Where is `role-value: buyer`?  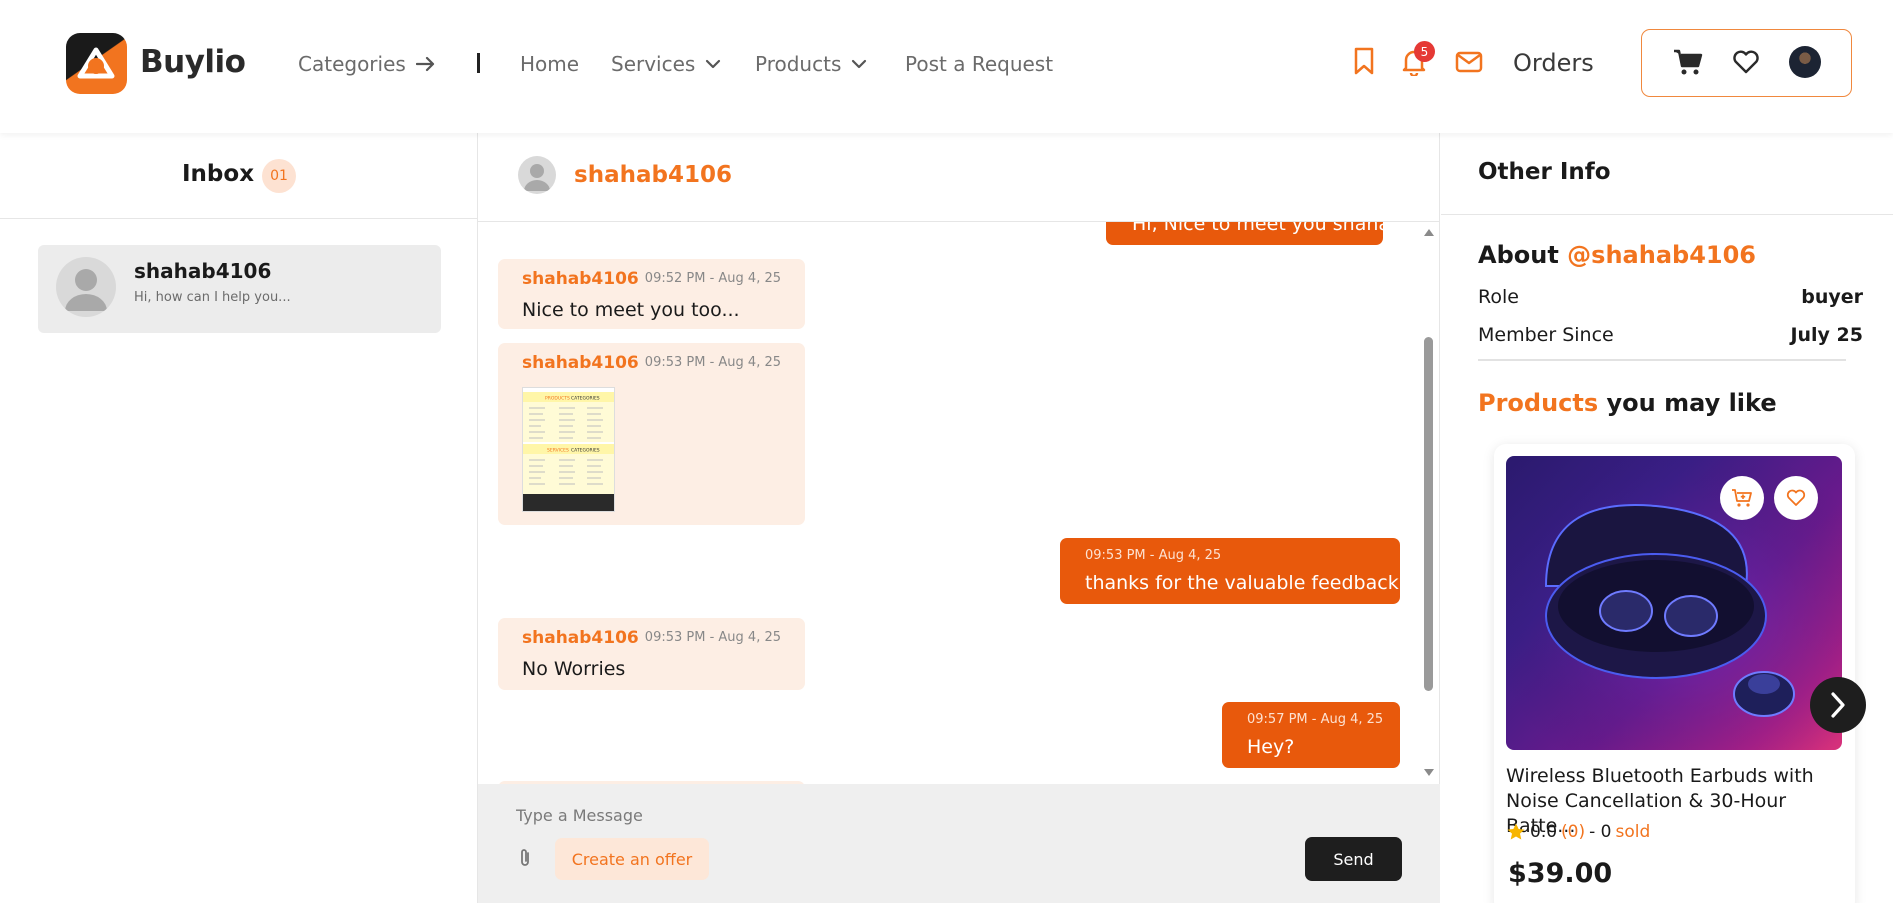 role-value: buyer is located at coordinates (1832, 297).